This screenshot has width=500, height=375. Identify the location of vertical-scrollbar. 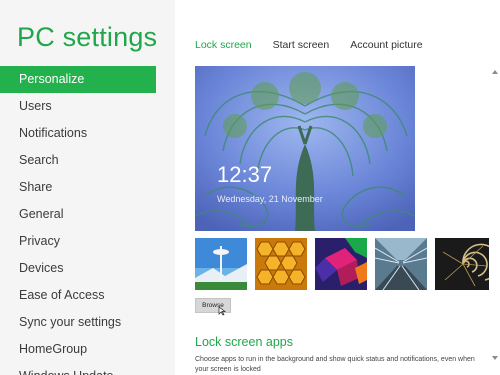
(495, 219).